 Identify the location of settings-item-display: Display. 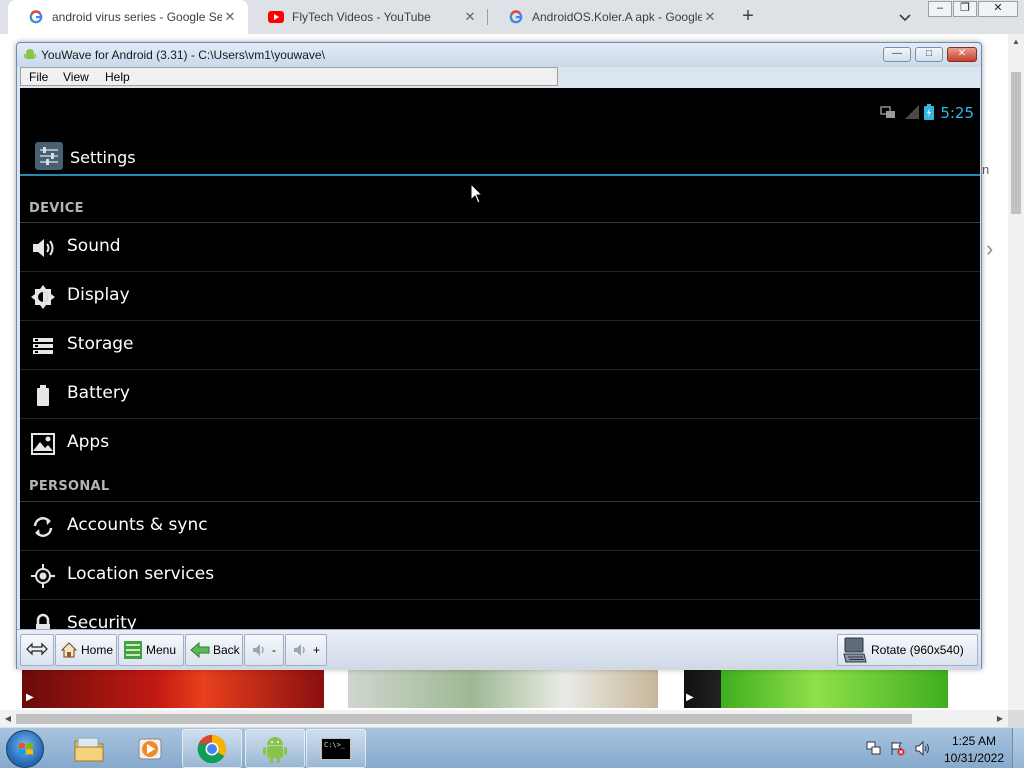
(500, 296).